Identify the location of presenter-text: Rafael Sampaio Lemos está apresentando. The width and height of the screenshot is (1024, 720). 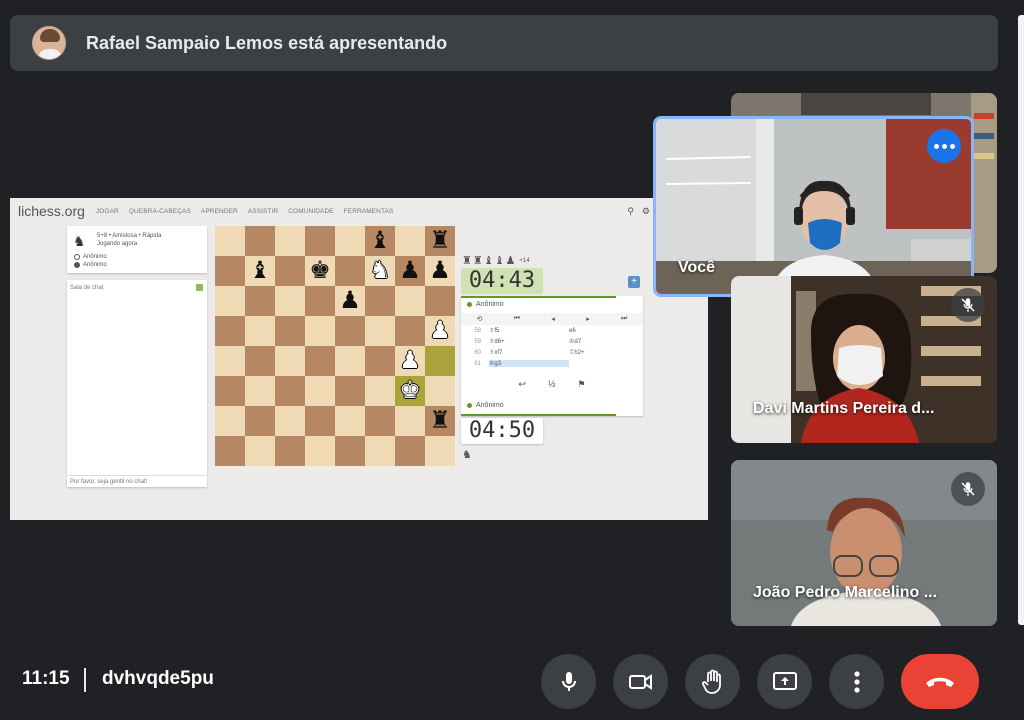
(267, 42).